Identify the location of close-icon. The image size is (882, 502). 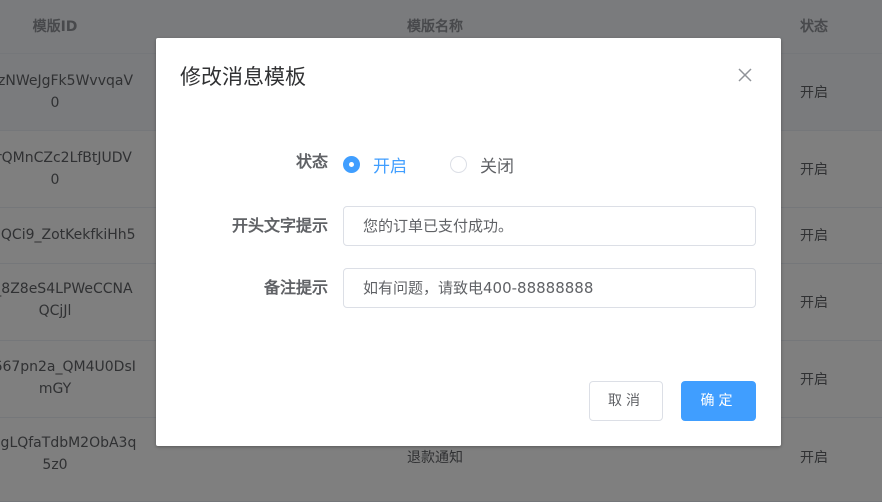
(745, 75).